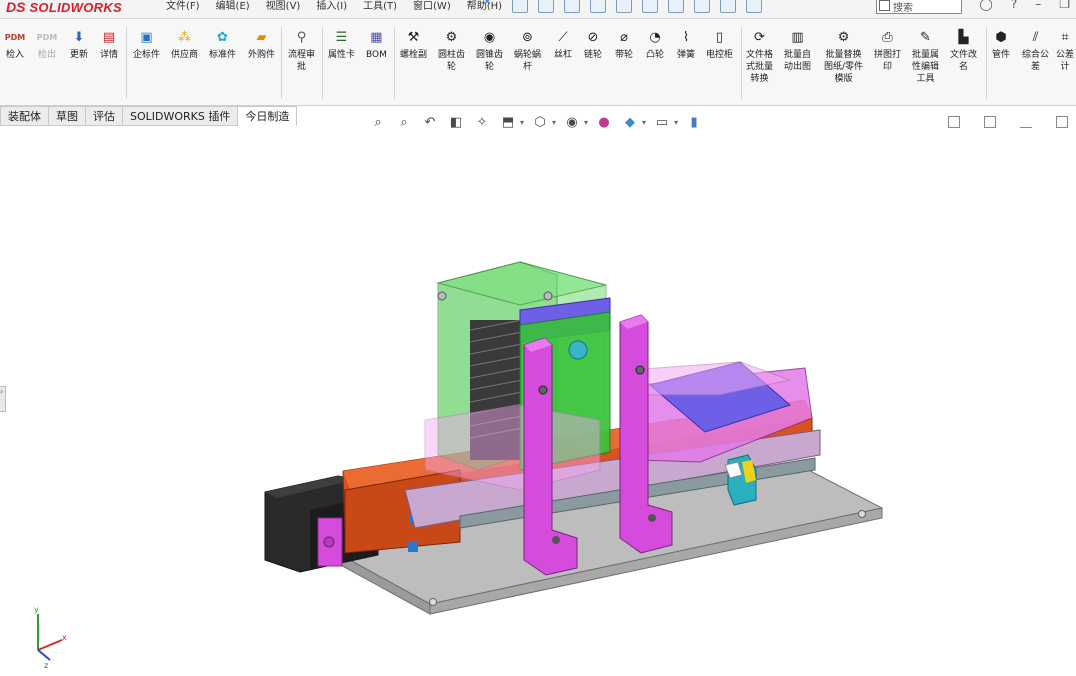  I want to click on zoom-to-area-icon: ⌕, so click(404, 122).